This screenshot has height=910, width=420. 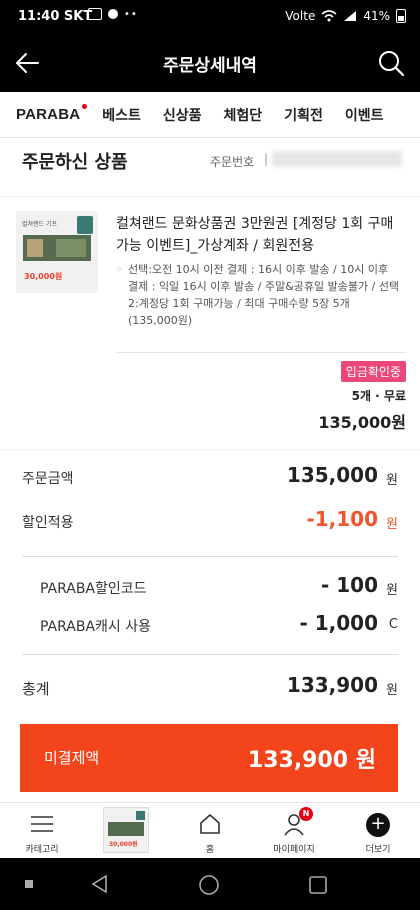 I want to click on coupon-unit: 원, so click(x=392, y=590).